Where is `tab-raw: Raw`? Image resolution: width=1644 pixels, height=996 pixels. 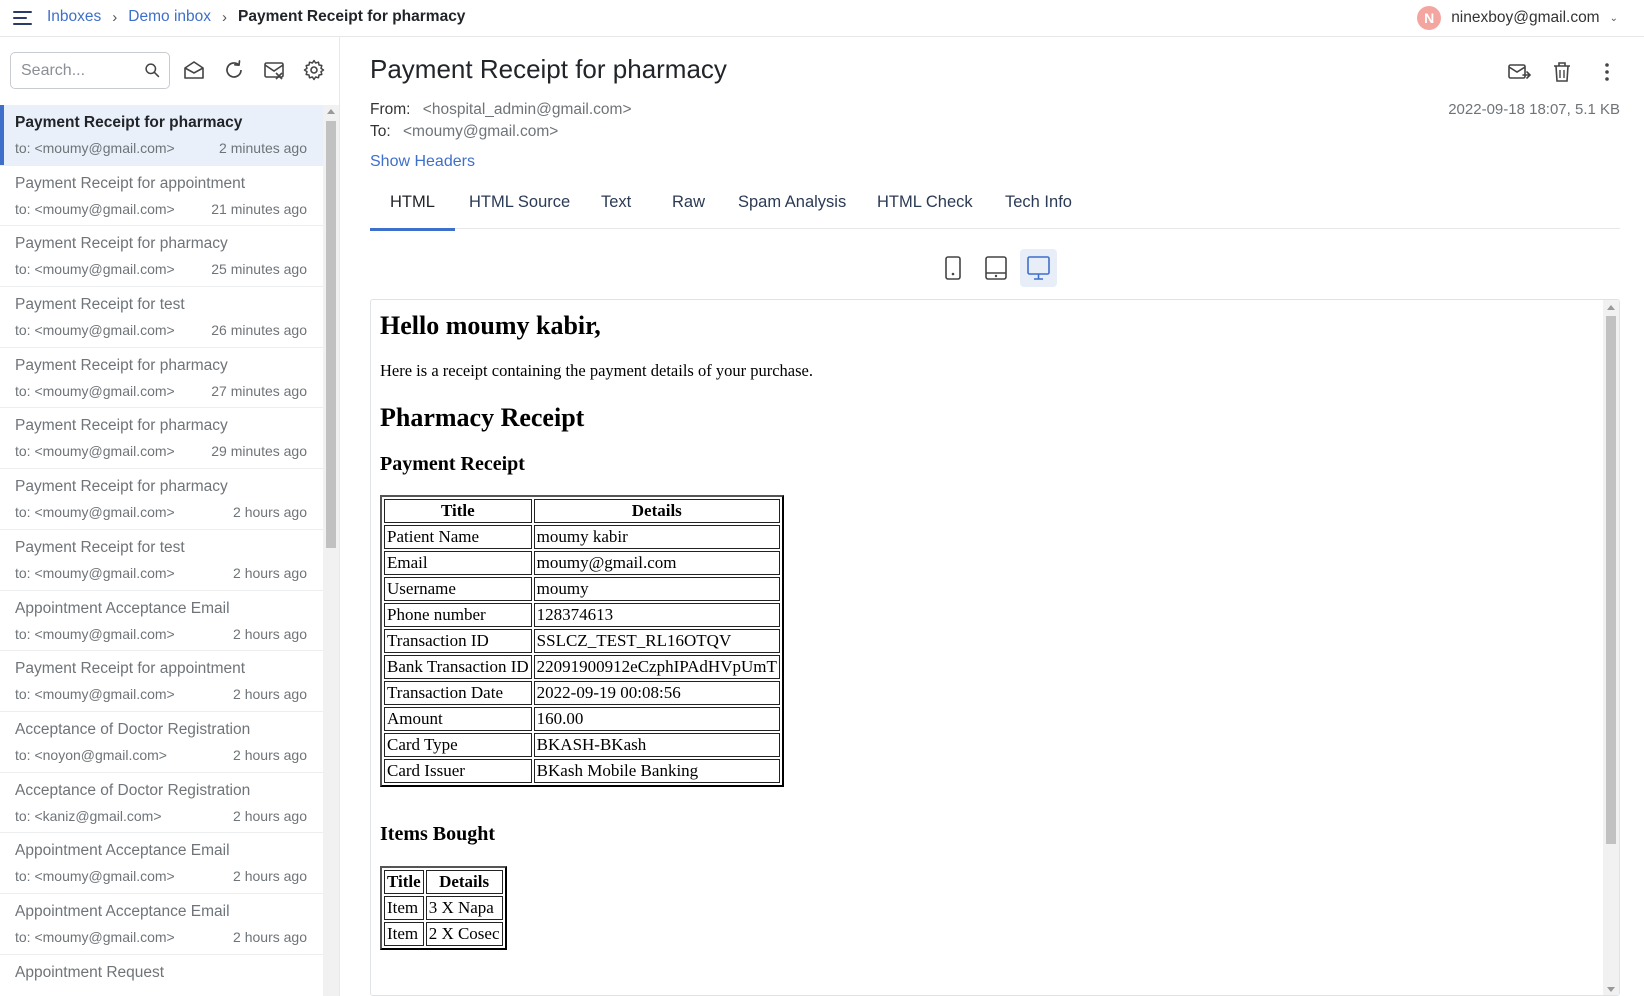 tab-raw: Raw is located at coordinates (688, 206).